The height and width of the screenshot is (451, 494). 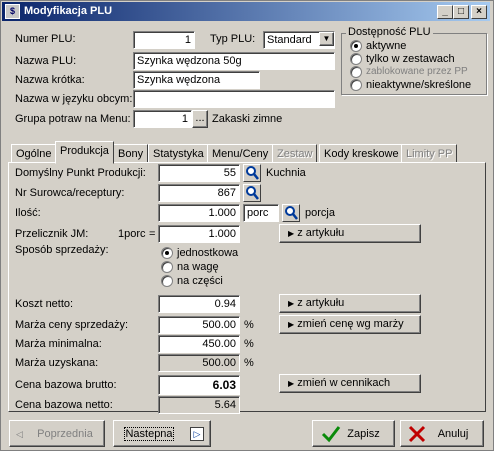 What do you see at coordinates (57, 363) in the screenshot?
I see `marza-uzysk-label: Marża uzyskana:` at bounding box center [57, 363].